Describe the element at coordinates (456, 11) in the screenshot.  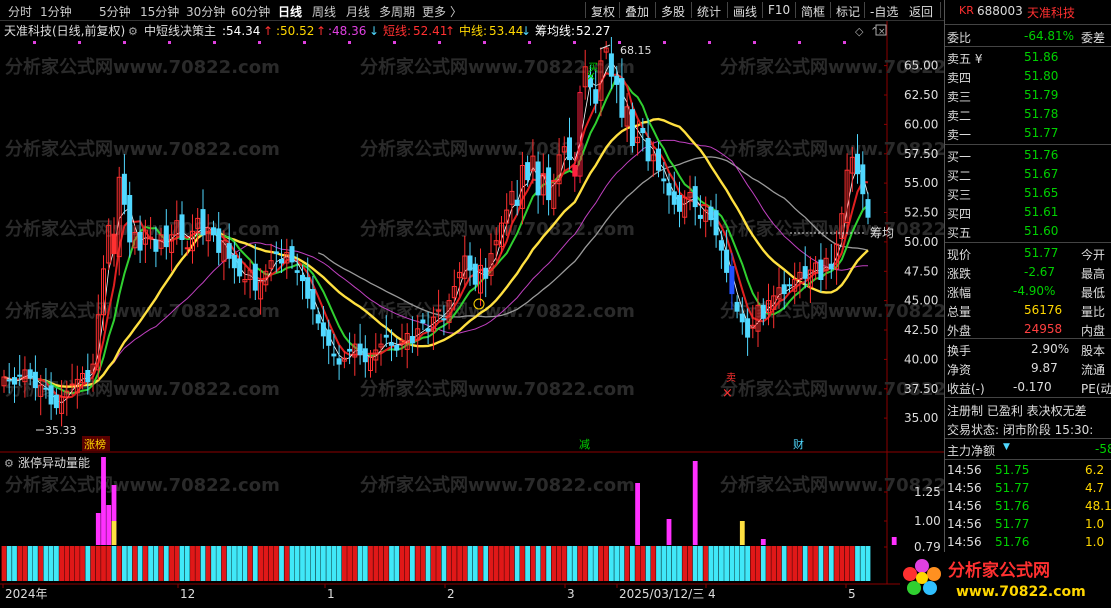
I see `period-tab-11: 〉` at that location.